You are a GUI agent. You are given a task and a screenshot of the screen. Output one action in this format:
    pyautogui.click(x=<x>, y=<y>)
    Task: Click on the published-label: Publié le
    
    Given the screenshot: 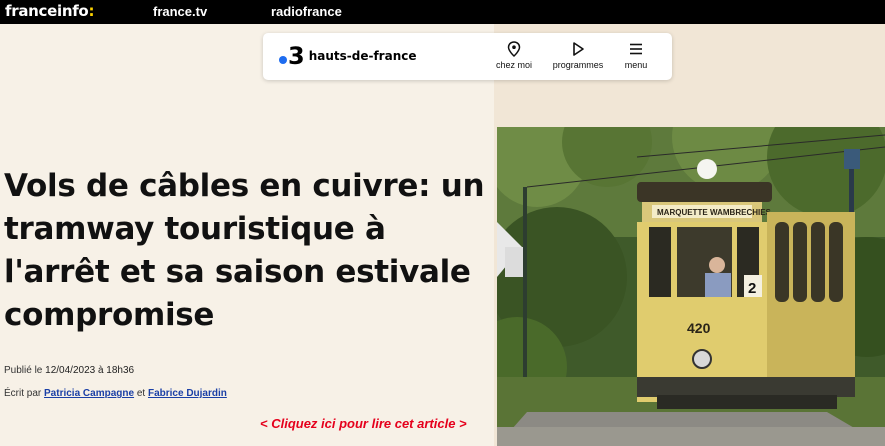 What is the action you would take?
    pyautogui.click(x=23, y=370)
    